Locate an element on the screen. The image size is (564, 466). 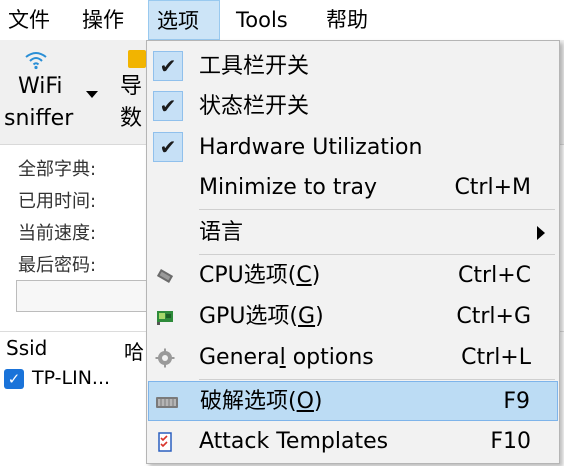
menu-item-crack-options: 破解选项(O) F9 is located at coordinates (353, 401).